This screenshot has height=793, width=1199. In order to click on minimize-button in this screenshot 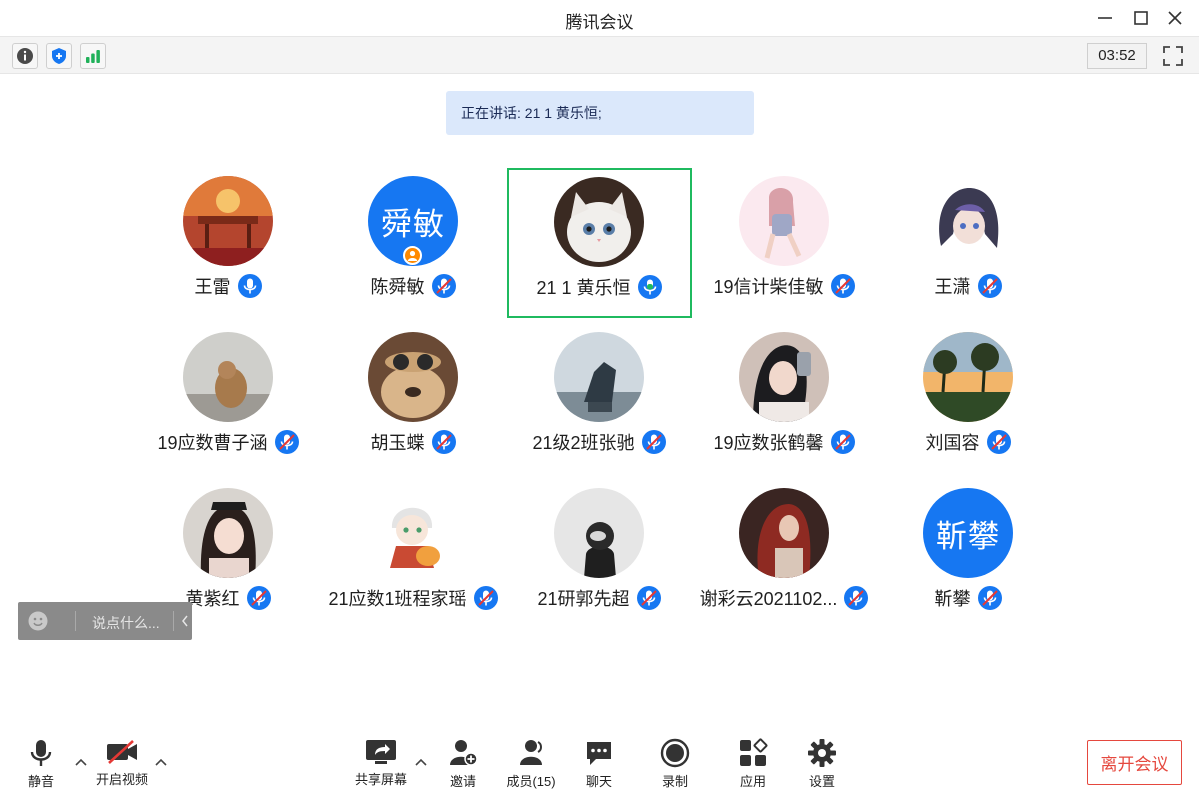, I will do `click(1105, 18)`.